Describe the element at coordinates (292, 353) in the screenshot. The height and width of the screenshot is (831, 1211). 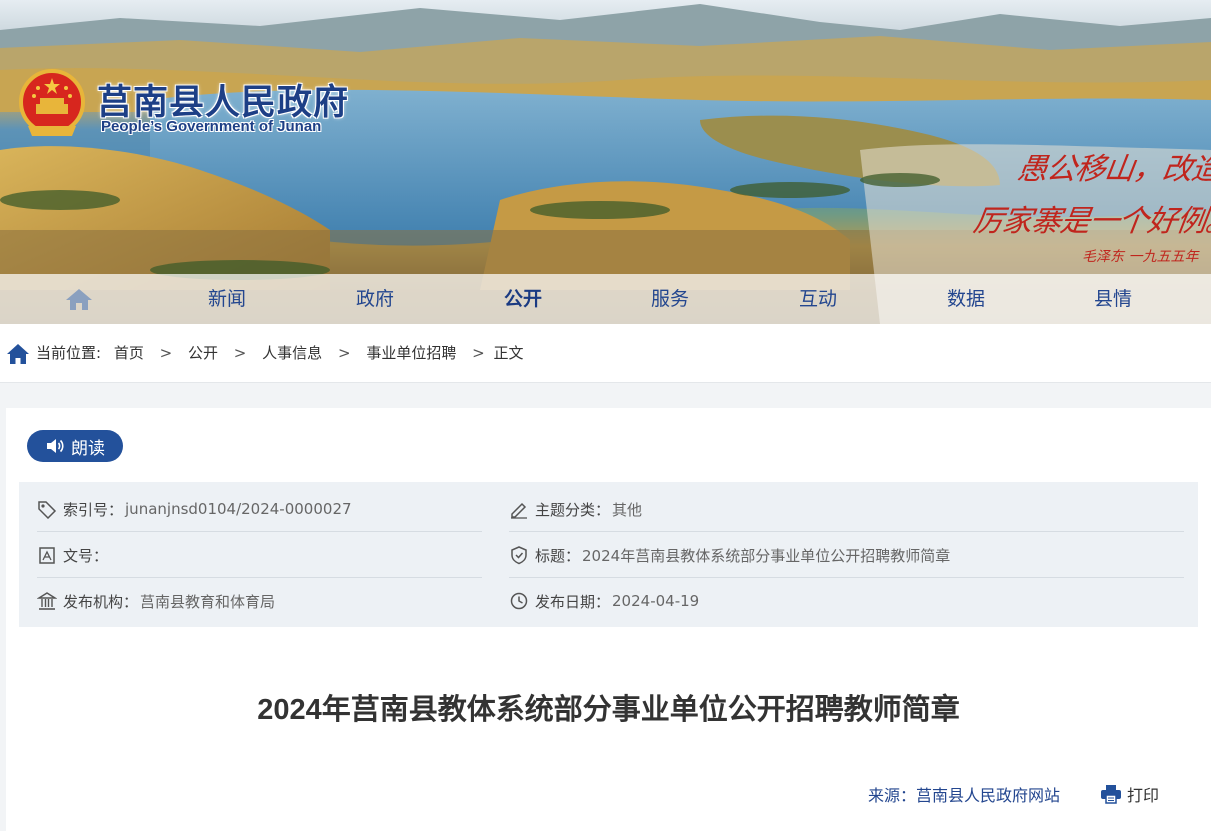
I see `breadcrumb-personnel: 人事信息` at that location.